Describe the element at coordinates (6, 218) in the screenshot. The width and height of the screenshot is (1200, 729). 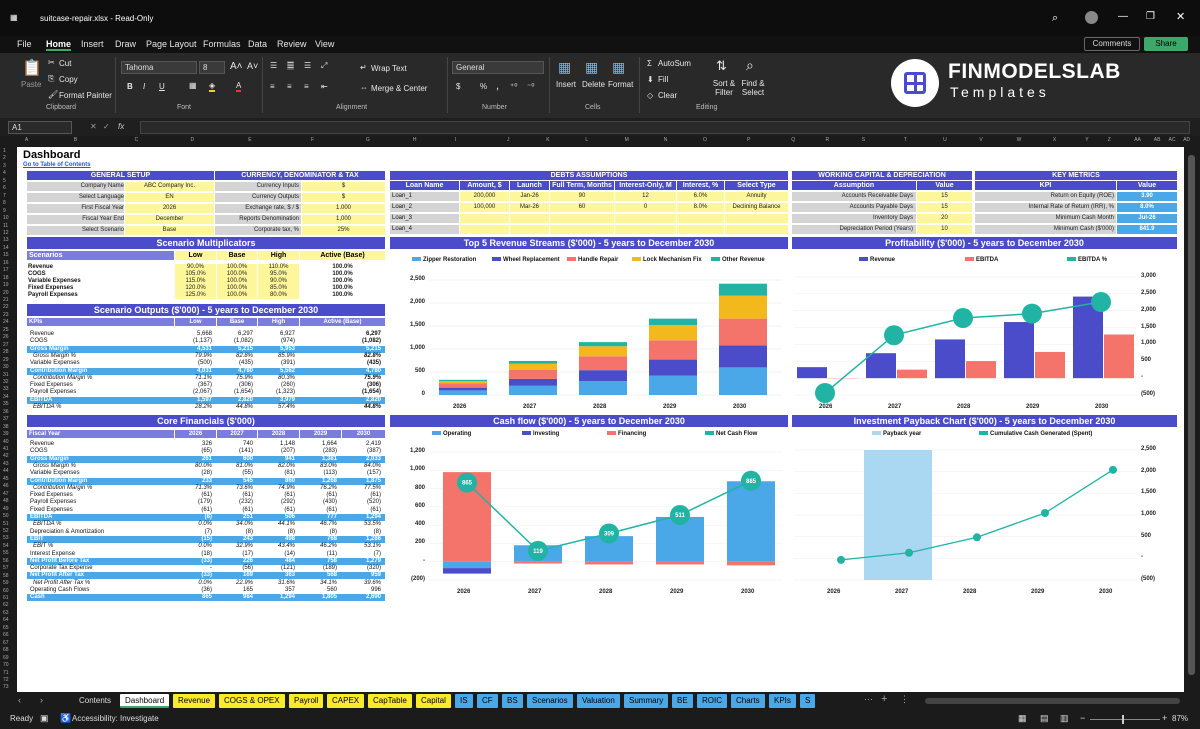
I see `row-header: 10` at that location.